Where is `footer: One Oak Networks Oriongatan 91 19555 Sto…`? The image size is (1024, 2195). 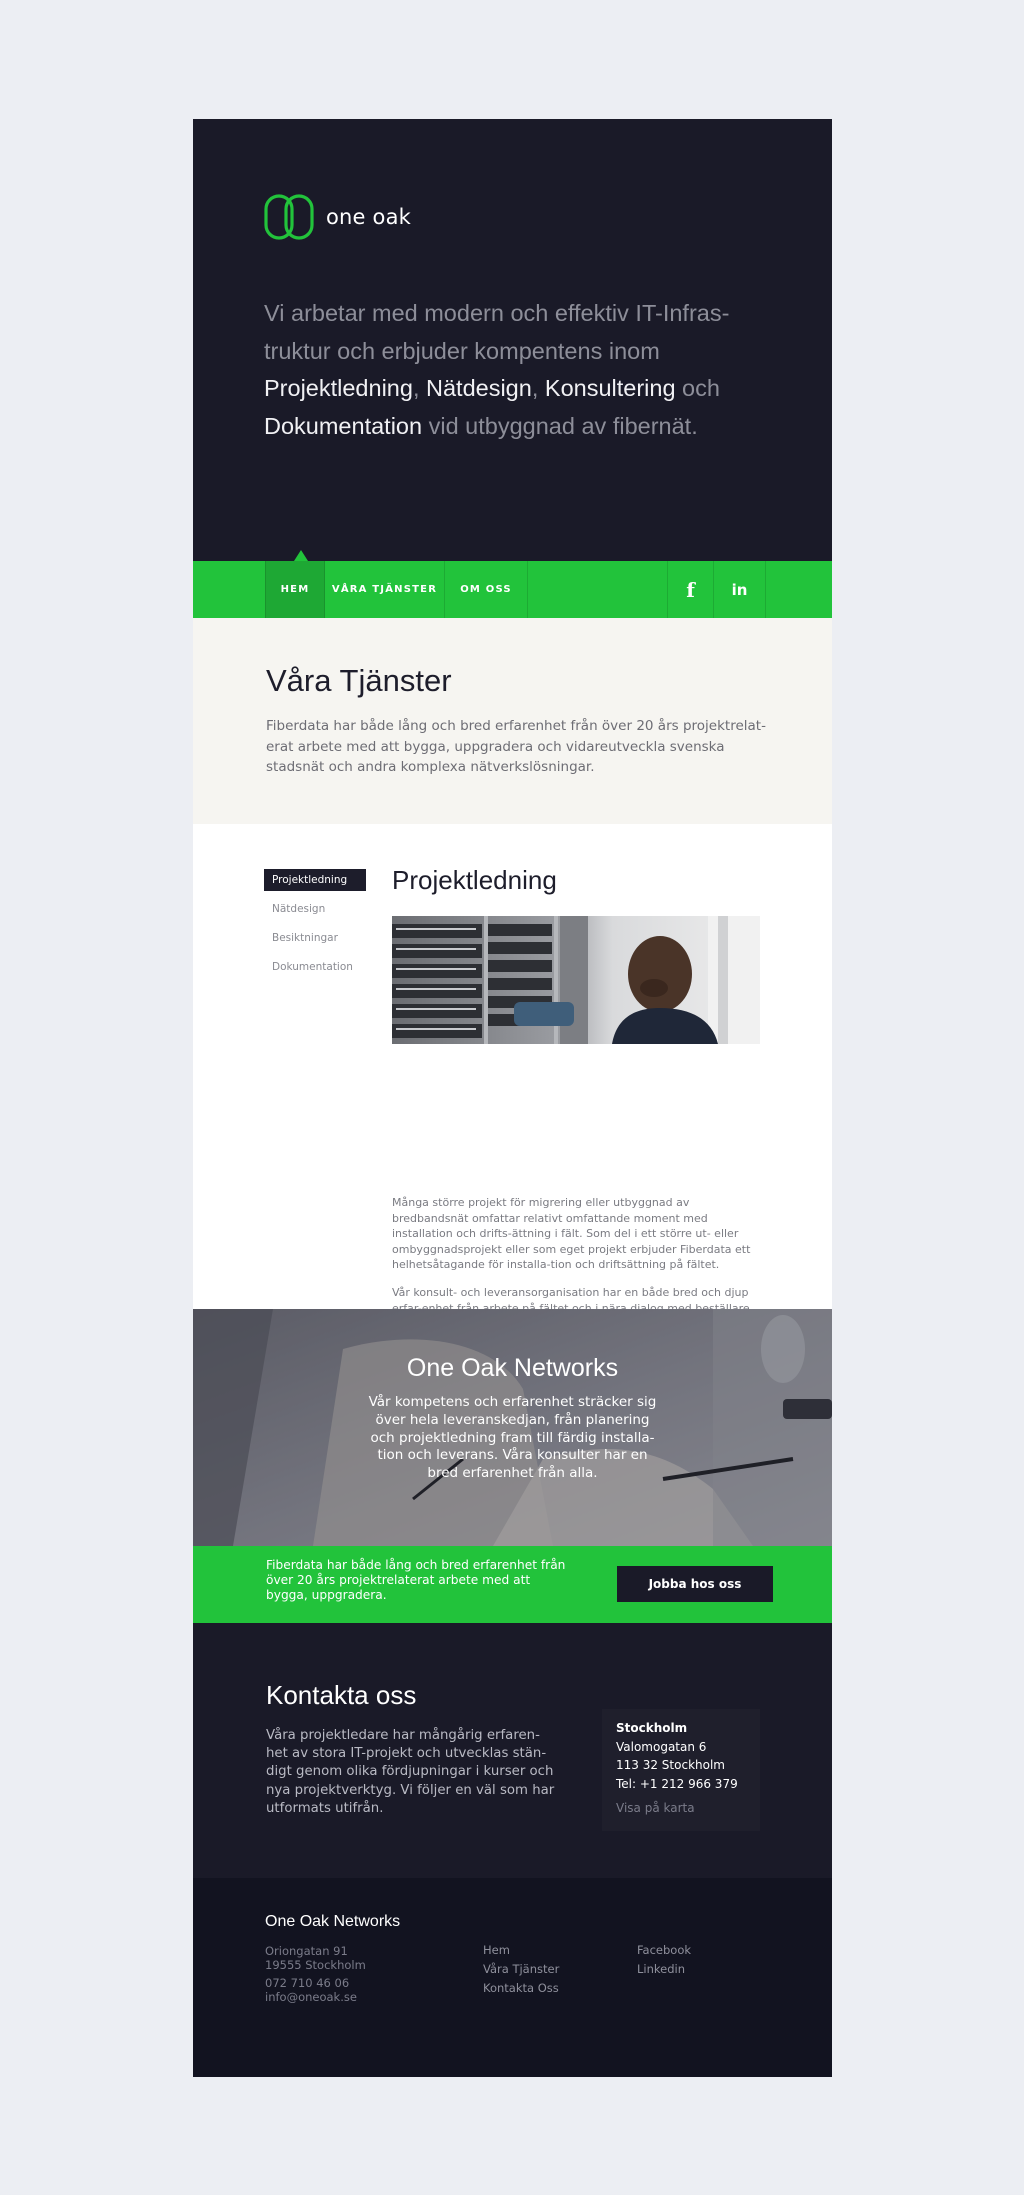
footer: One Oak Networks Oriongatan 91 19555 Sto… is located at coordinates (512, 1977).